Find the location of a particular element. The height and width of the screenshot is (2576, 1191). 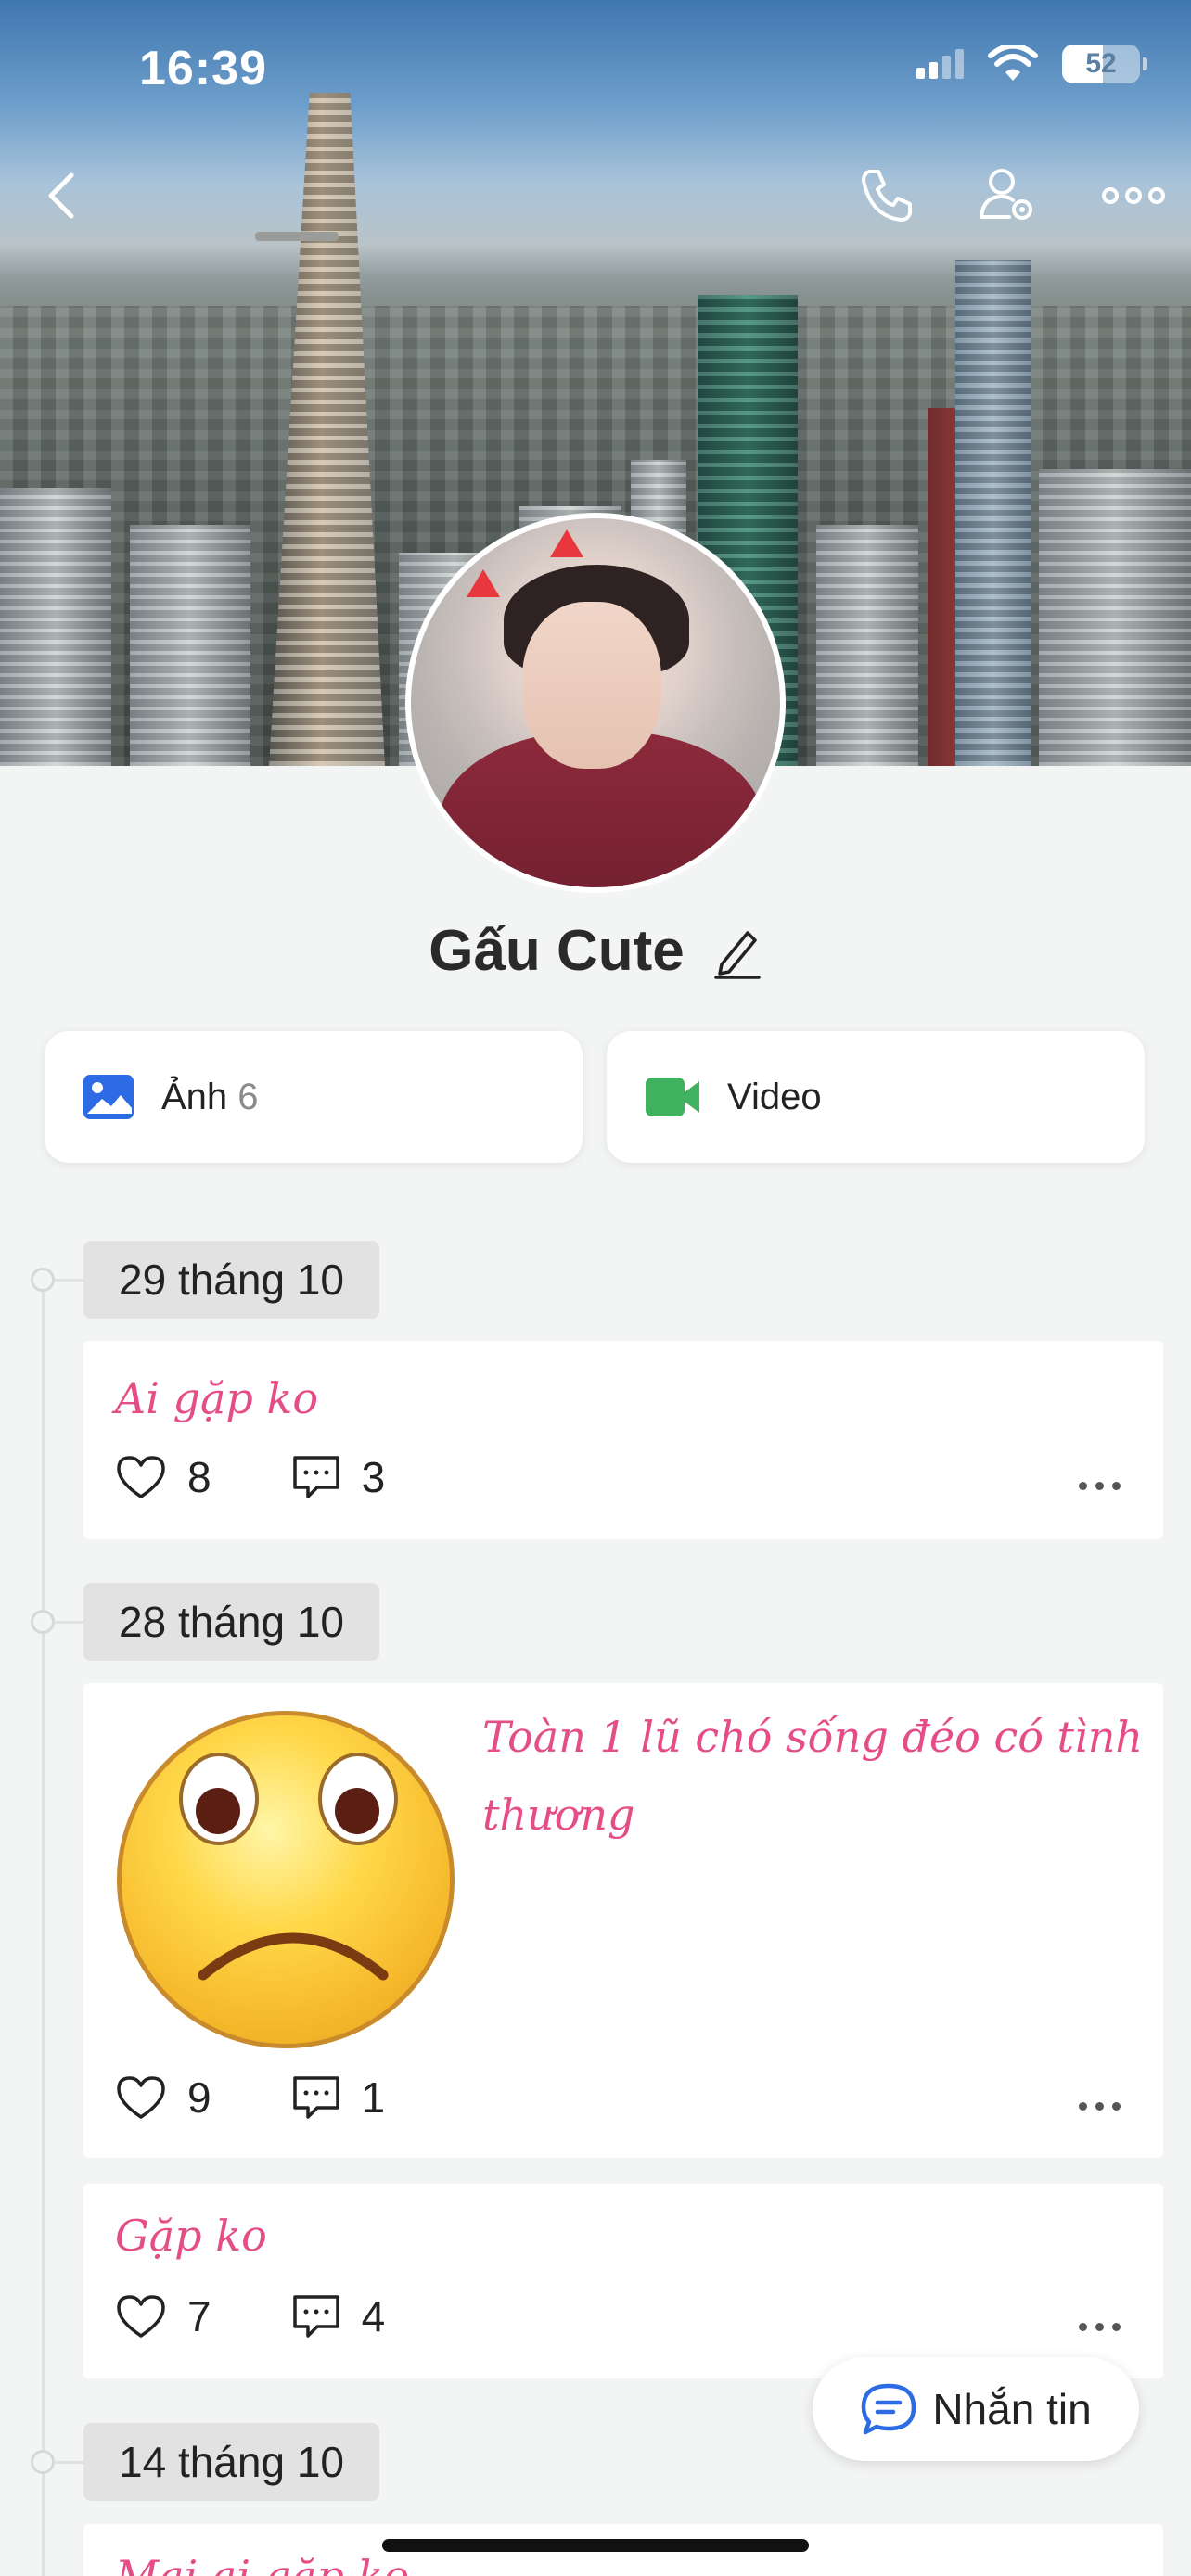

comment-count: 1 is located at coordinates (373, 2098).